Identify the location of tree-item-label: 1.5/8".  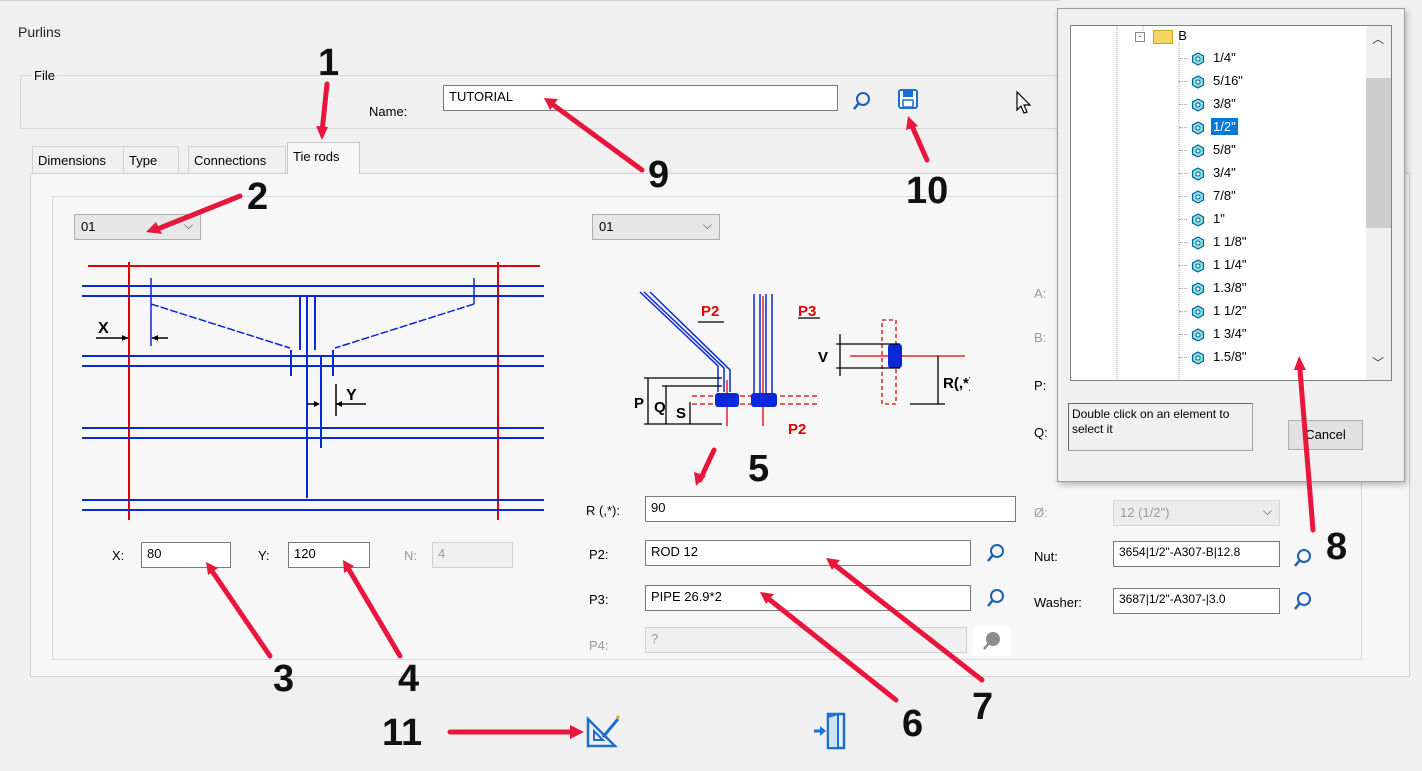
(1230, 356).